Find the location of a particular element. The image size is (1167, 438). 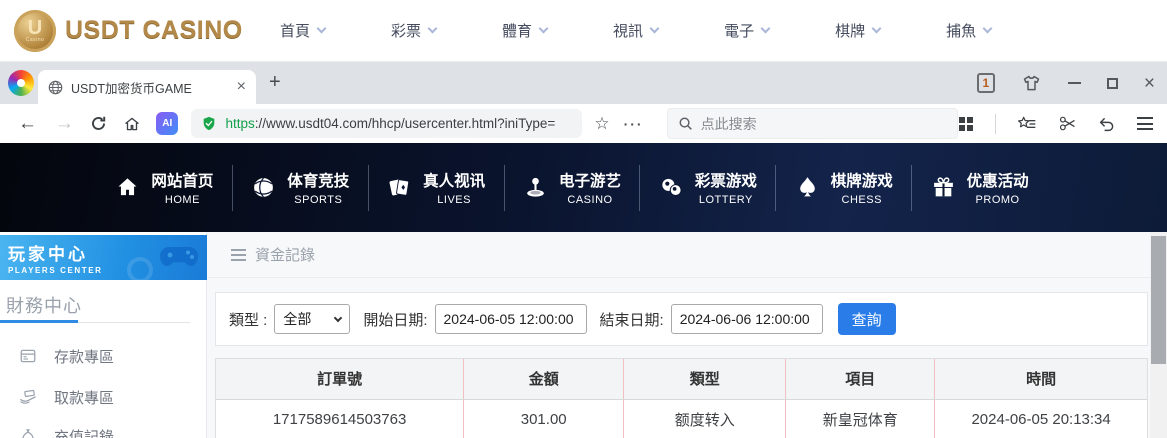

top-nav-slots: 電子 is located at coordinates (747, 30).